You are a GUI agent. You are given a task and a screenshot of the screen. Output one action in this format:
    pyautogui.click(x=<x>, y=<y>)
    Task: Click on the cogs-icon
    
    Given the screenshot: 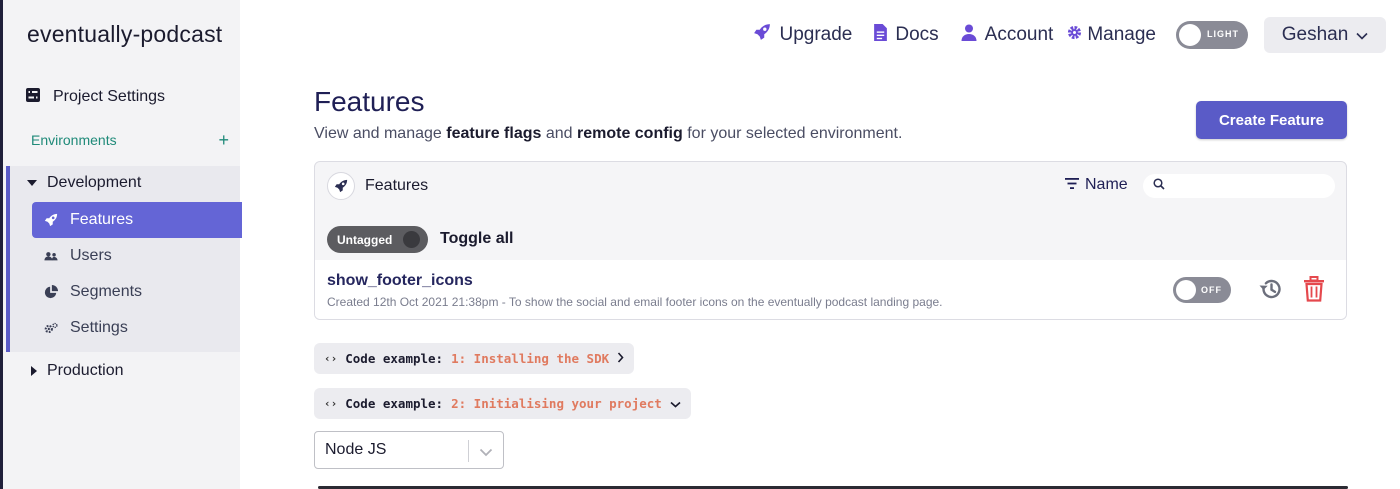 What is the action you would take?
    pyautogui.click(x=51, y=328)
    